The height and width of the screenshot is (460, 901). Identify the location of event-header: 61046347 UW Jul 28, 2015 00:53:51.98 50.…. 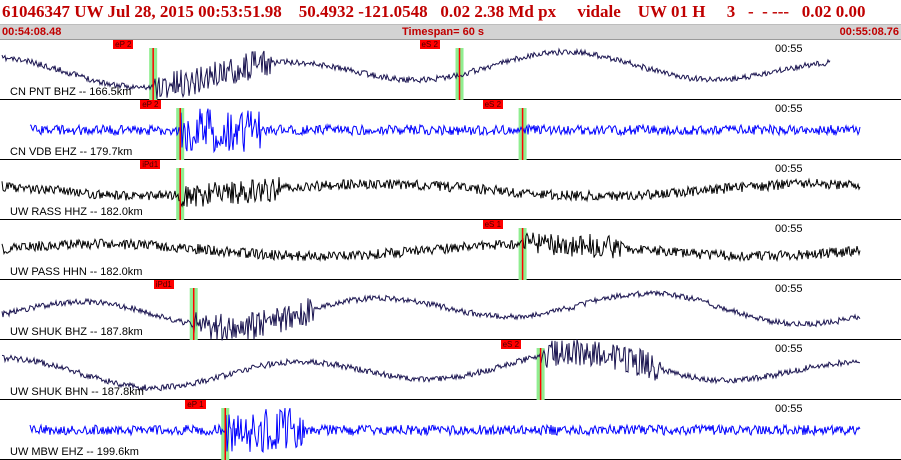
(450, 20).